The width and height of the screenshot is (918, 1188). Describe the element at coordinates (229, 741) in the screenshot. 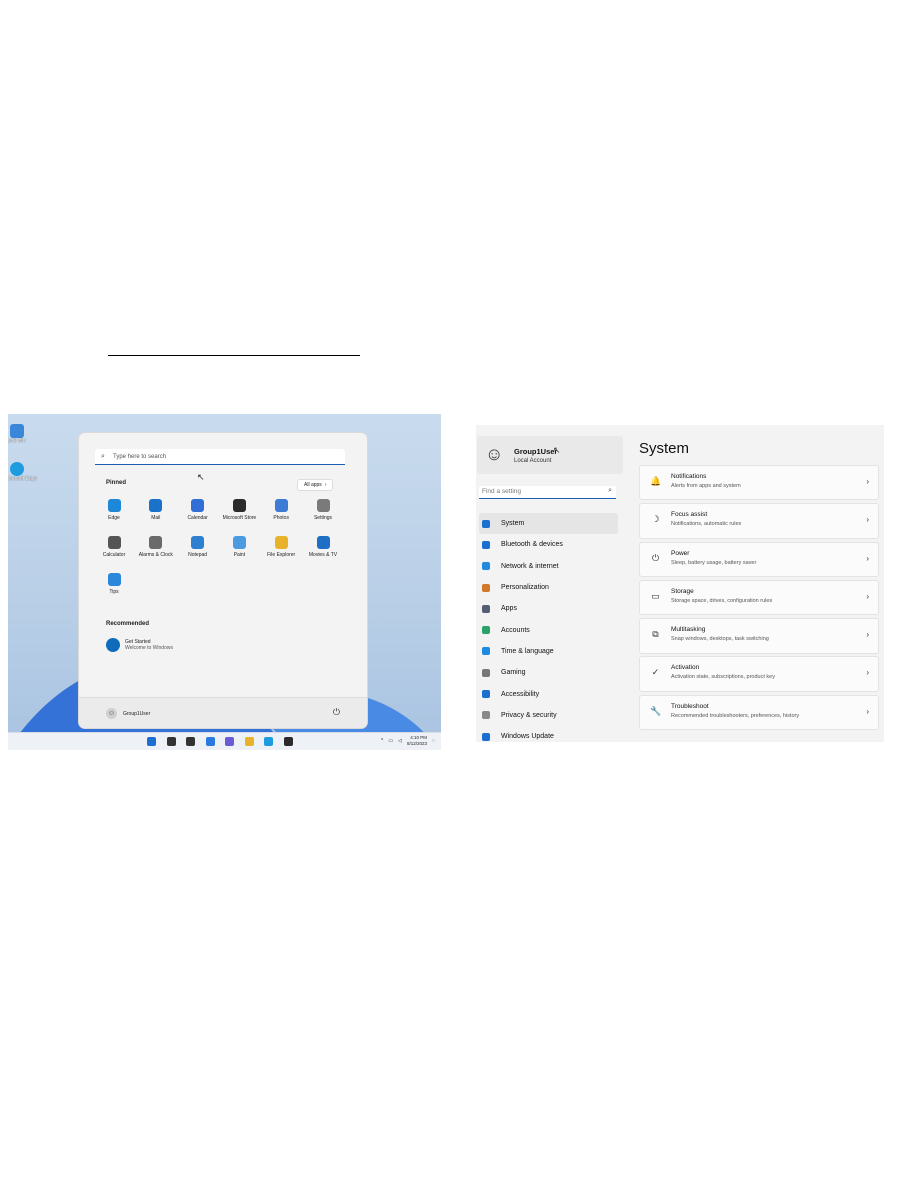

I see `chat-icon` at that location.